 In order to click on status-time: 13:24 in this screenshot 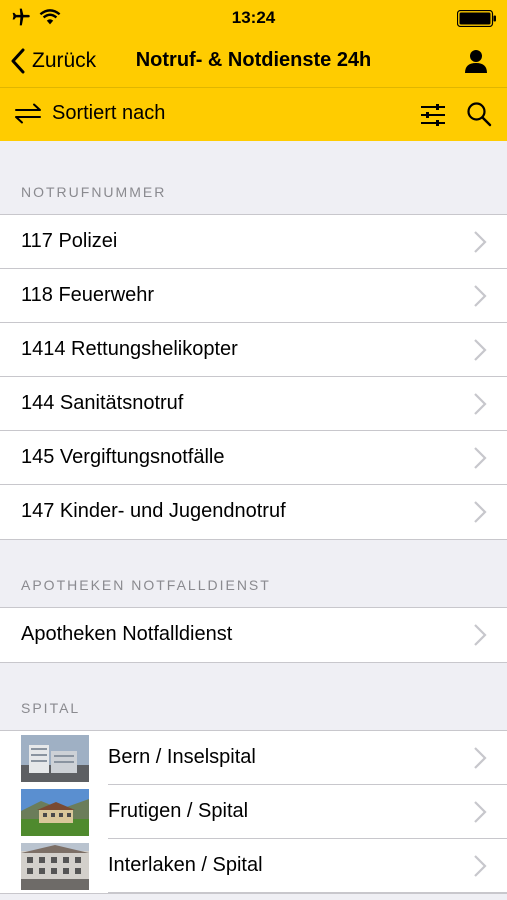, I will do `click(253, 17)`.